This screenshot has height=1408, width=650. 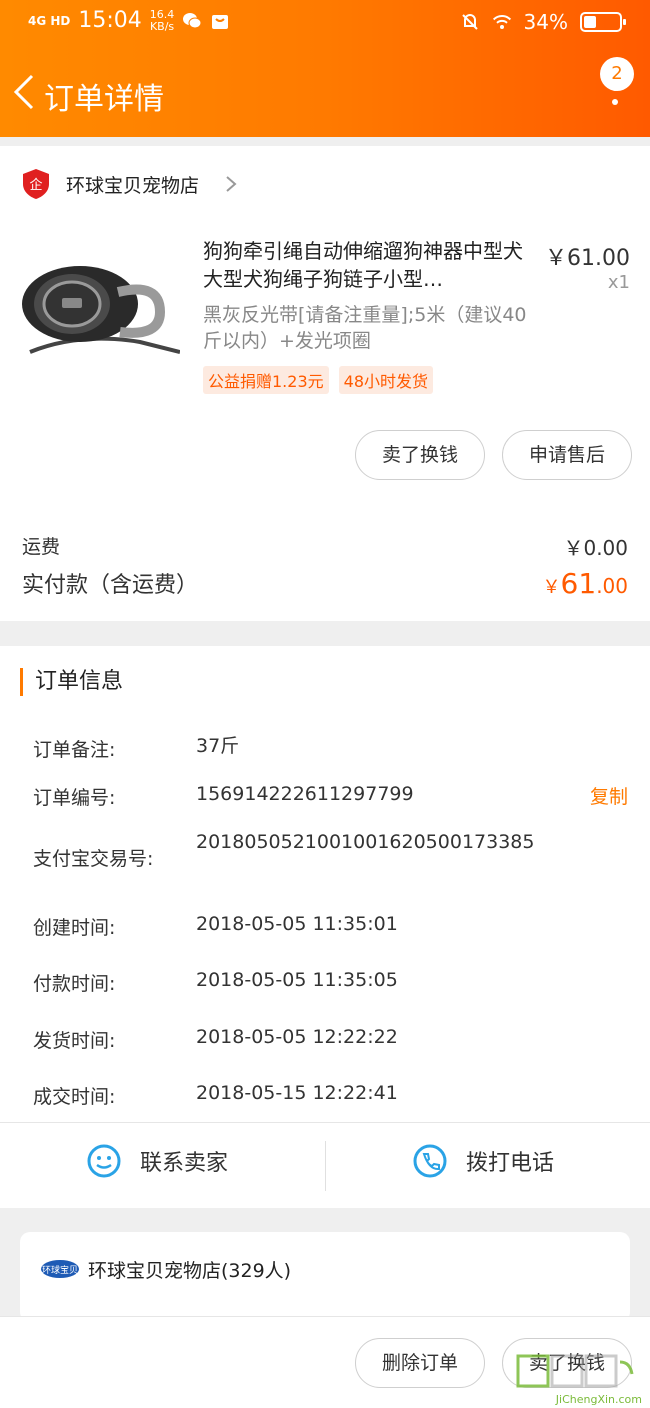 What do you see at coordinates (162, 20) in the screenshot?
I see `network-speed: 16.4 KB/s` at bounding box center [162, 20].